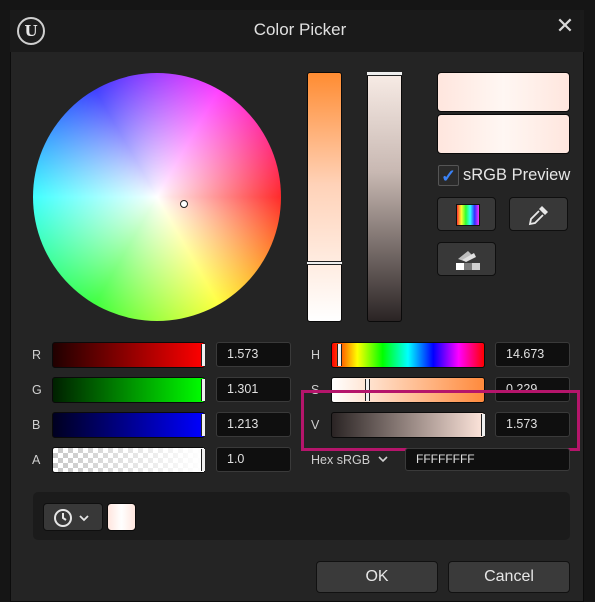 The image size is (595, 602). I want to click on hex-mode-dropdown: Hex sRGB, so click(350, 460).